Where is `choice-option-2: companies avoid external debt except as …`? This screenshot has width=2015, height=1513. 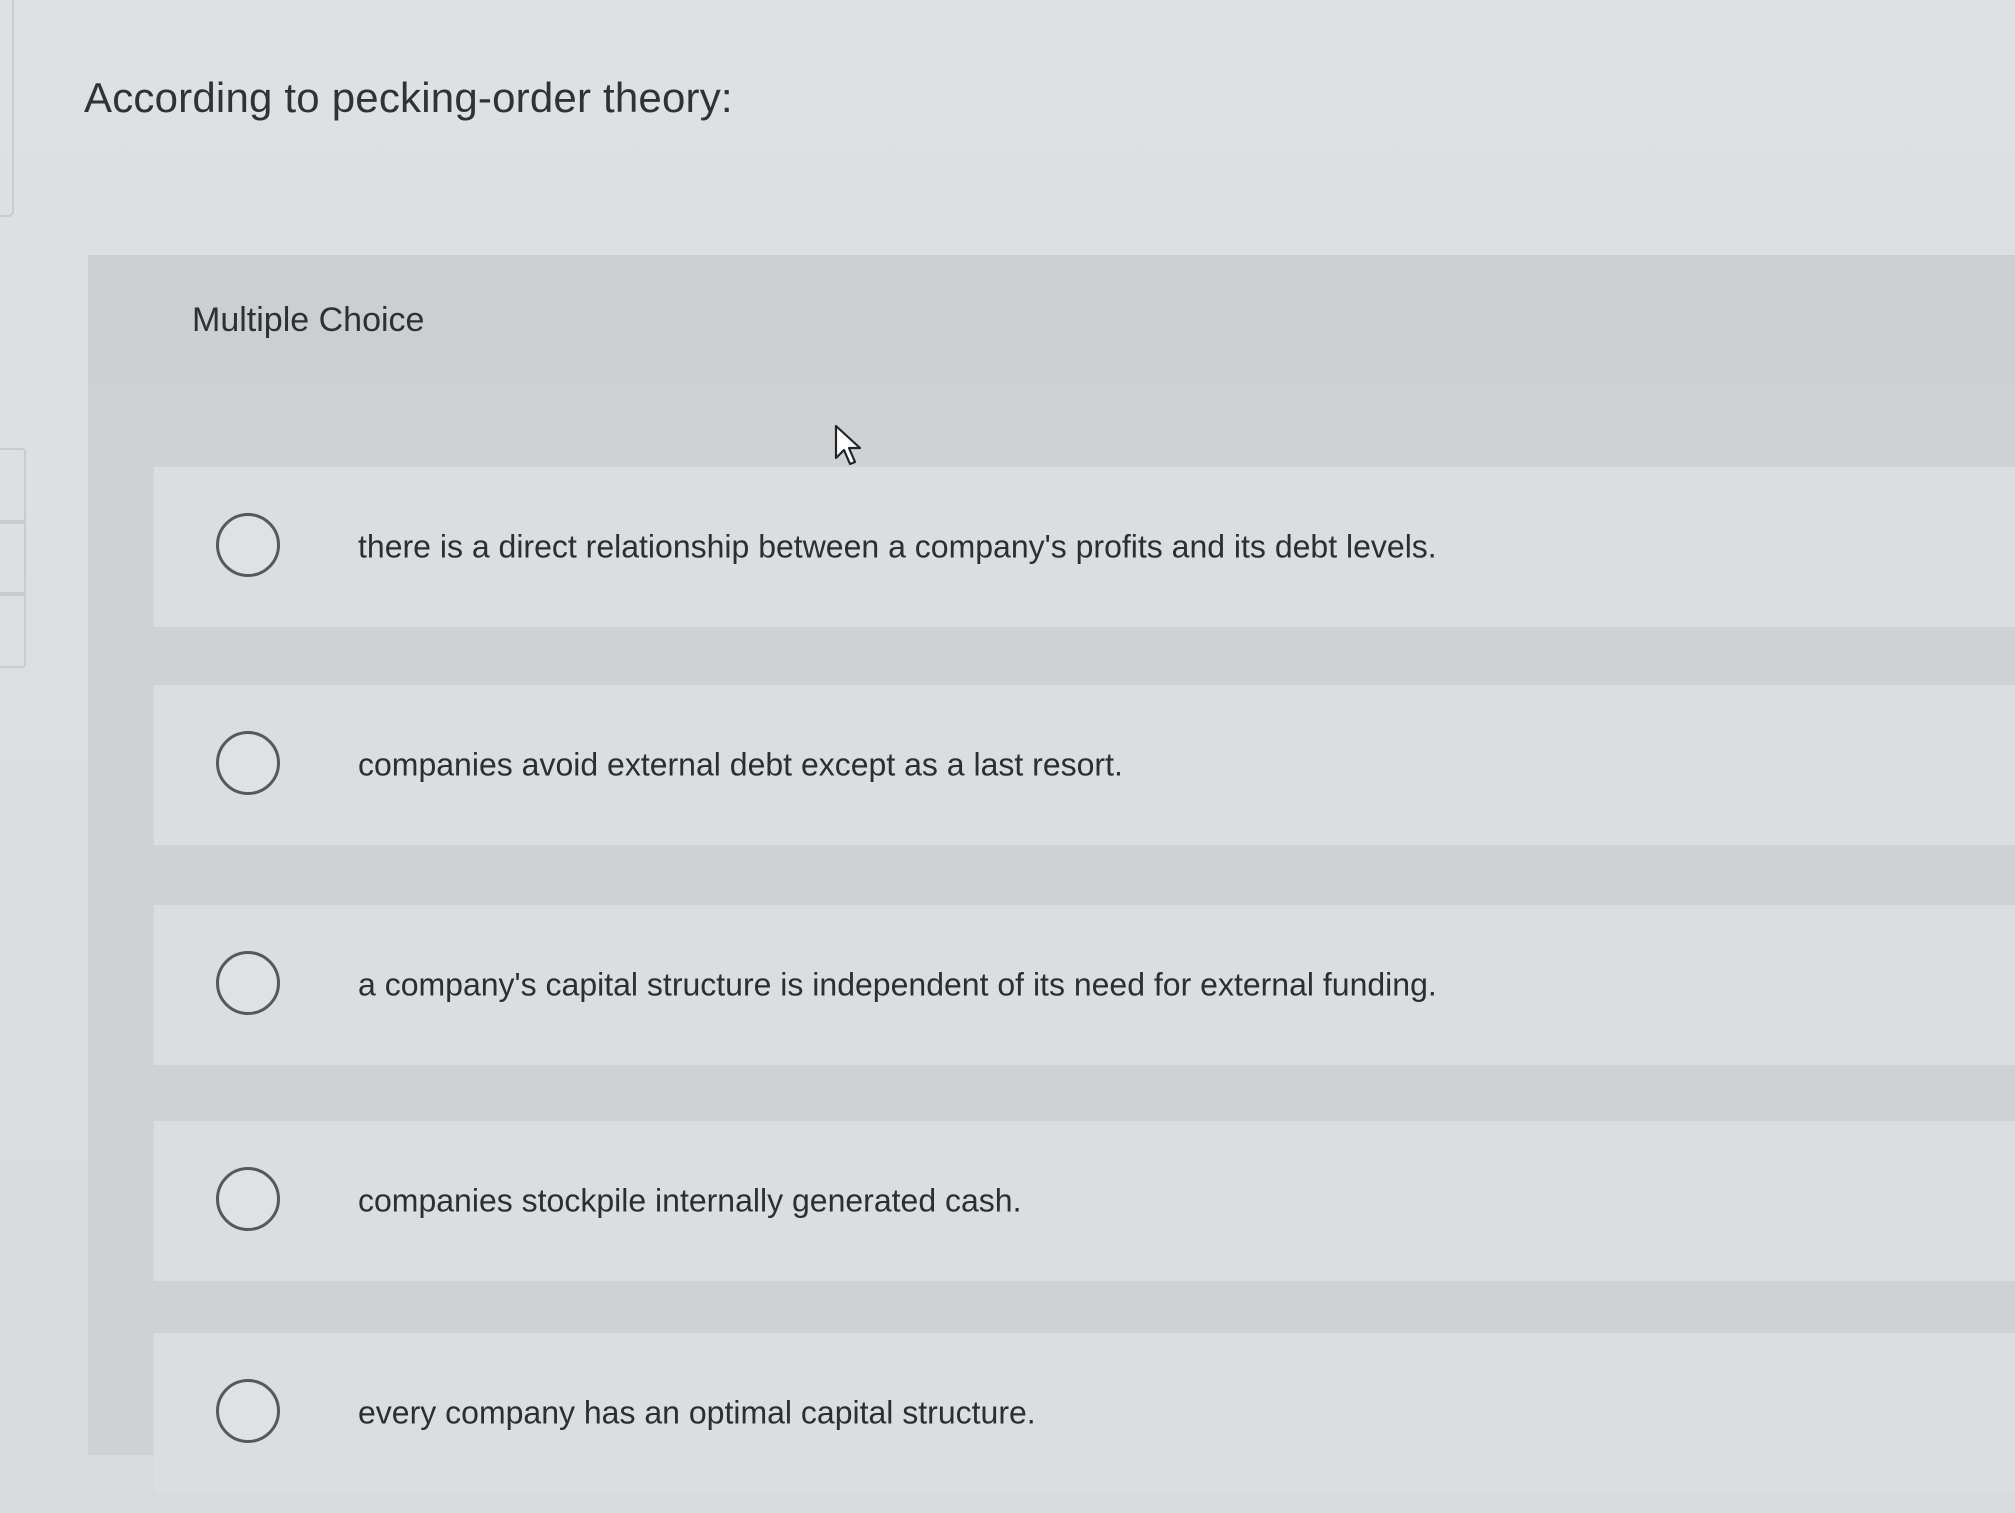 choice-option-2: companies avoid external debt except as … is located at coordinates (1084, 765).